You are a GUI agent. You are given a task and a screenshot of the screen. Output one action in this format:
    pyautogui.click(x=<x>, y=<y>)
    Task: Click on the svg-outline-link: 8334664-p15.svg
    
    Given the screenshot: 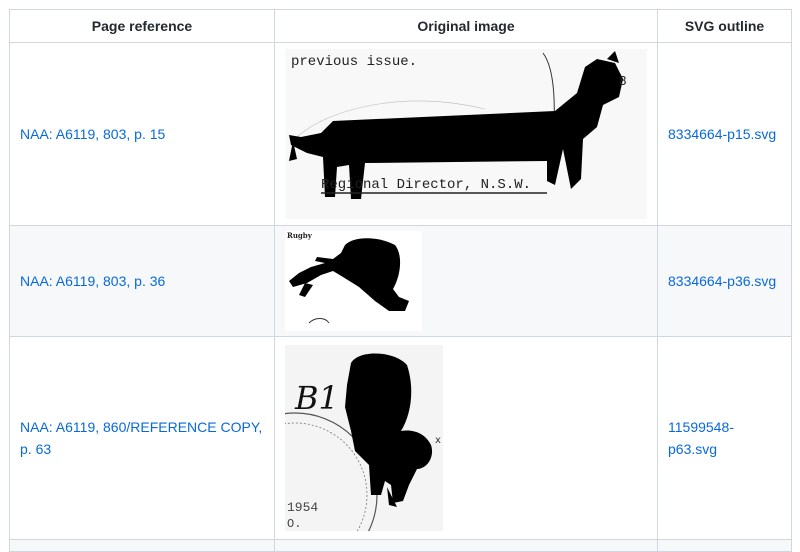 What is the action you would take?
    pyautogui.click(x=722, y=134)
    